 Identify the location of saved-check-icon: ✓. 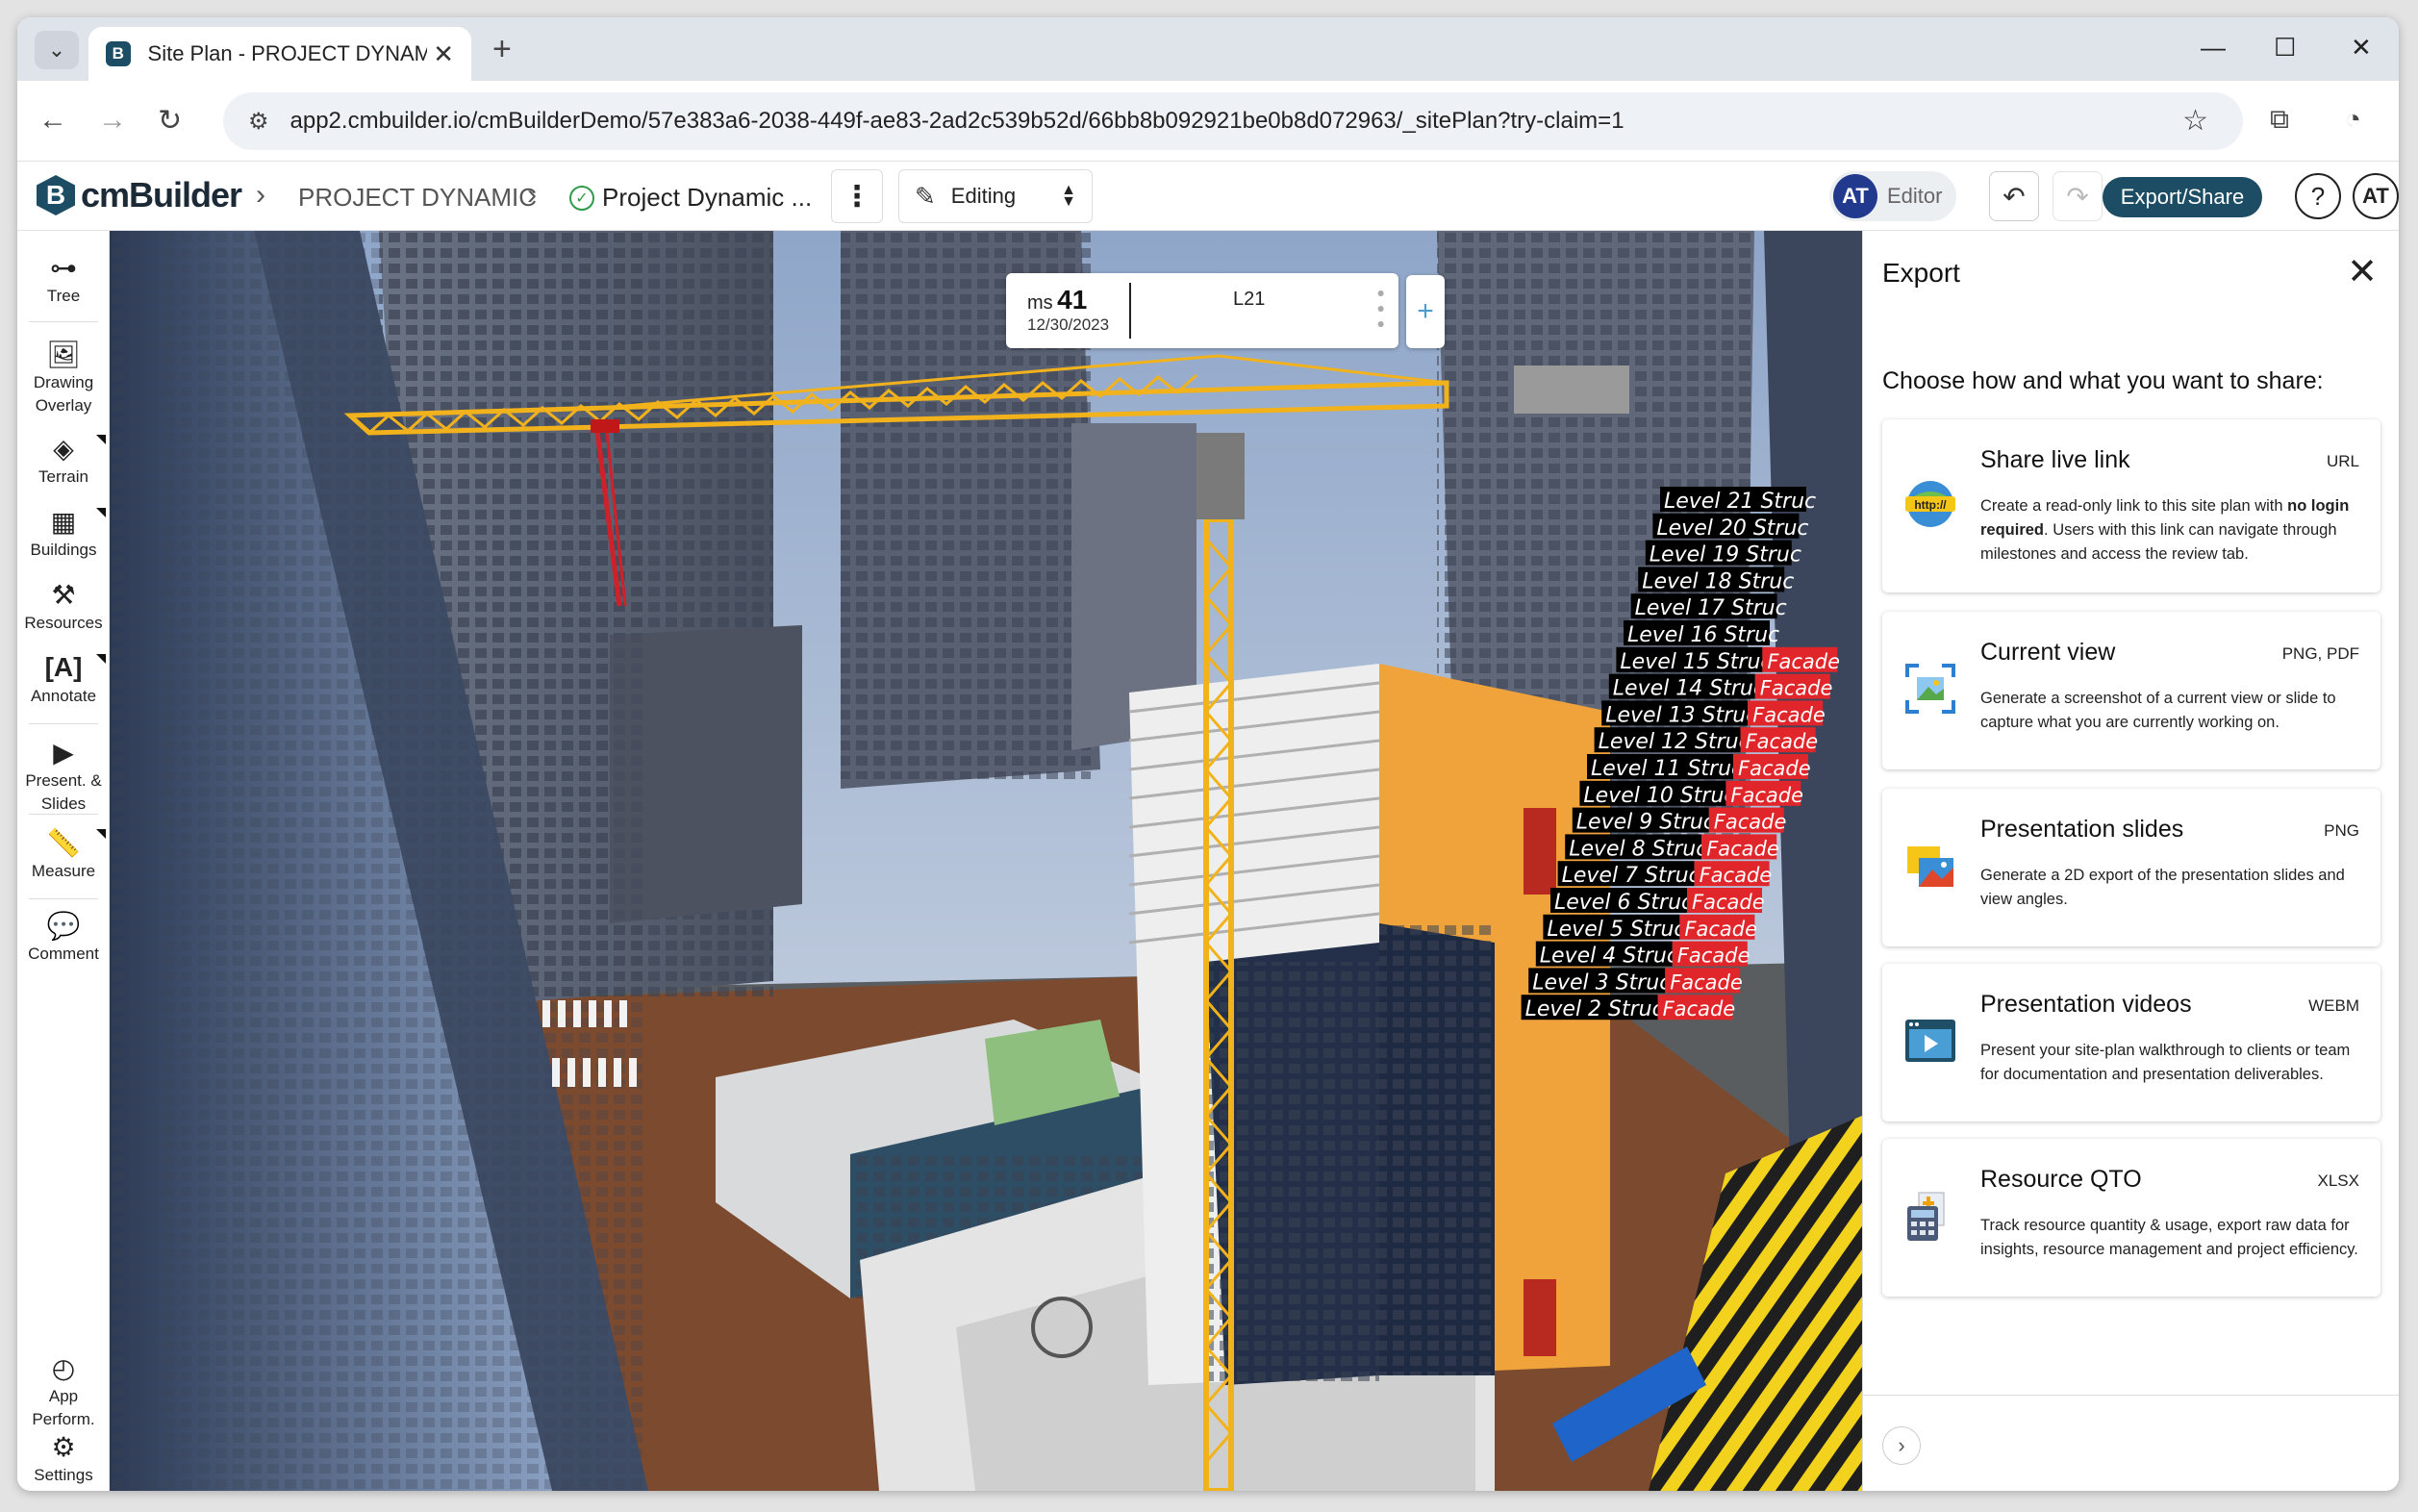
(581, 198).